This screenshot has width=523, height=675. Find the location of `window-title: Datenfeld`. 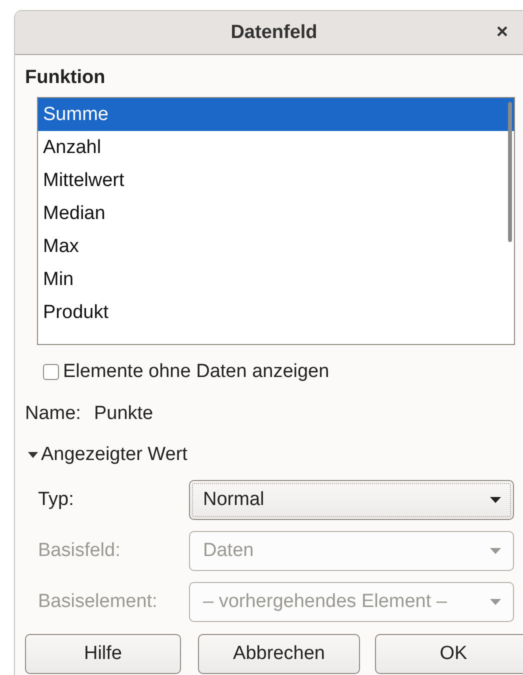

window-title: Datenfeld is located at coordinates (274, 33).